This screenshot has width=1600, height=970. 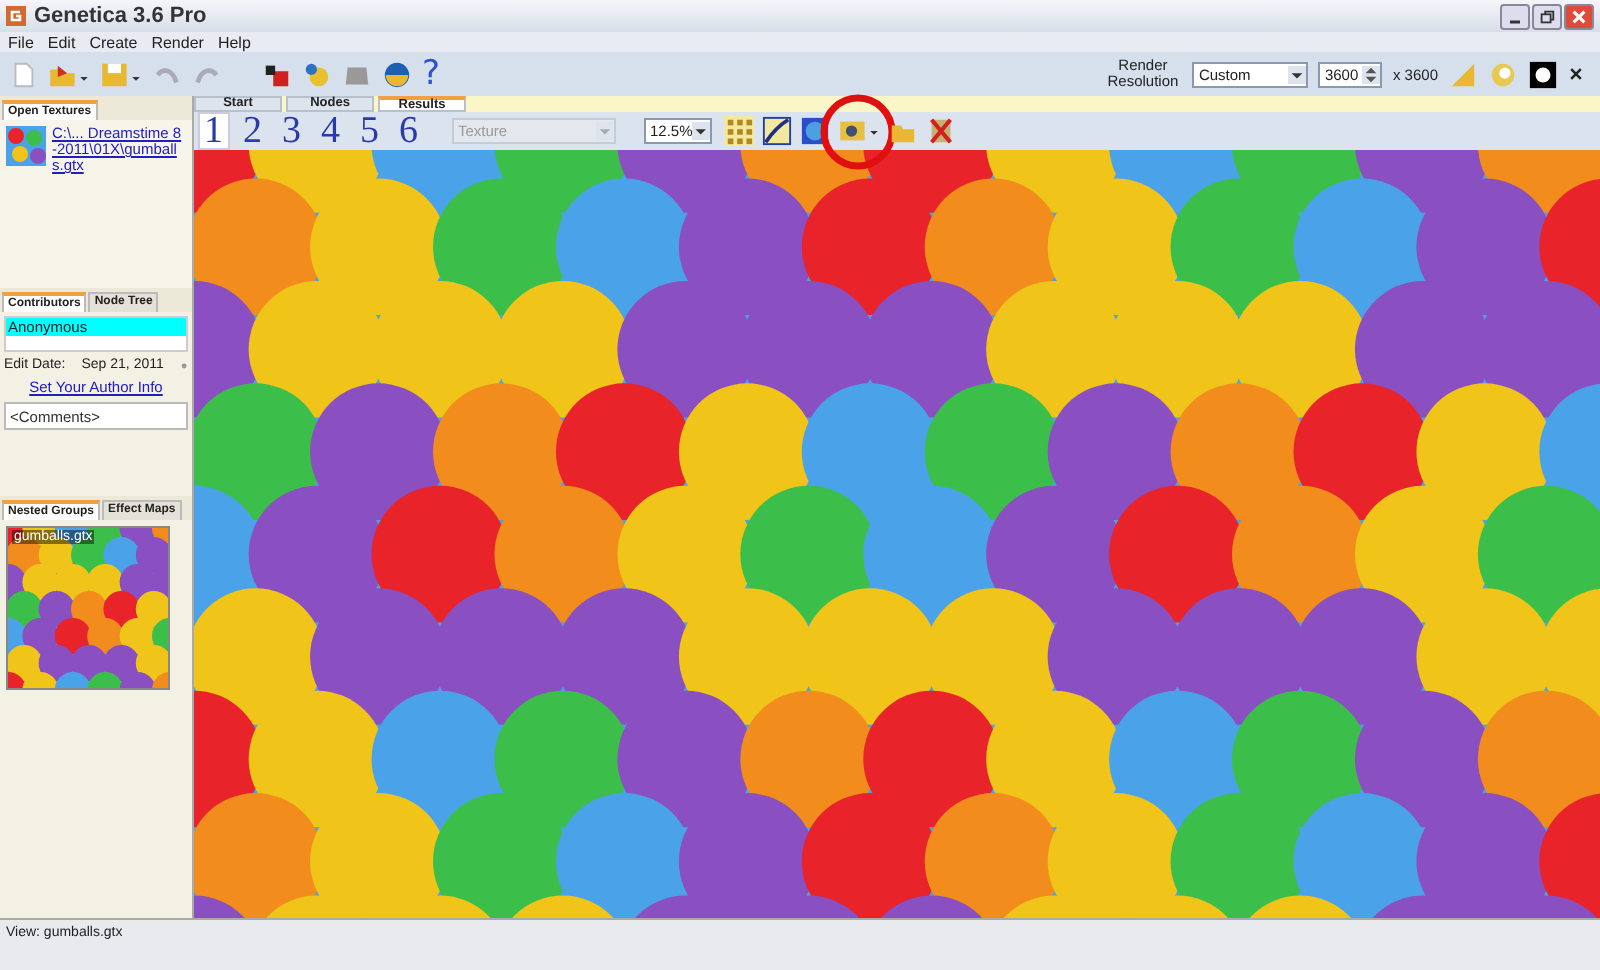 What do you see at coordinates (369, 131) in the screenshot?
I see `result-slot-button: 5` at bounding box center [369, 131].